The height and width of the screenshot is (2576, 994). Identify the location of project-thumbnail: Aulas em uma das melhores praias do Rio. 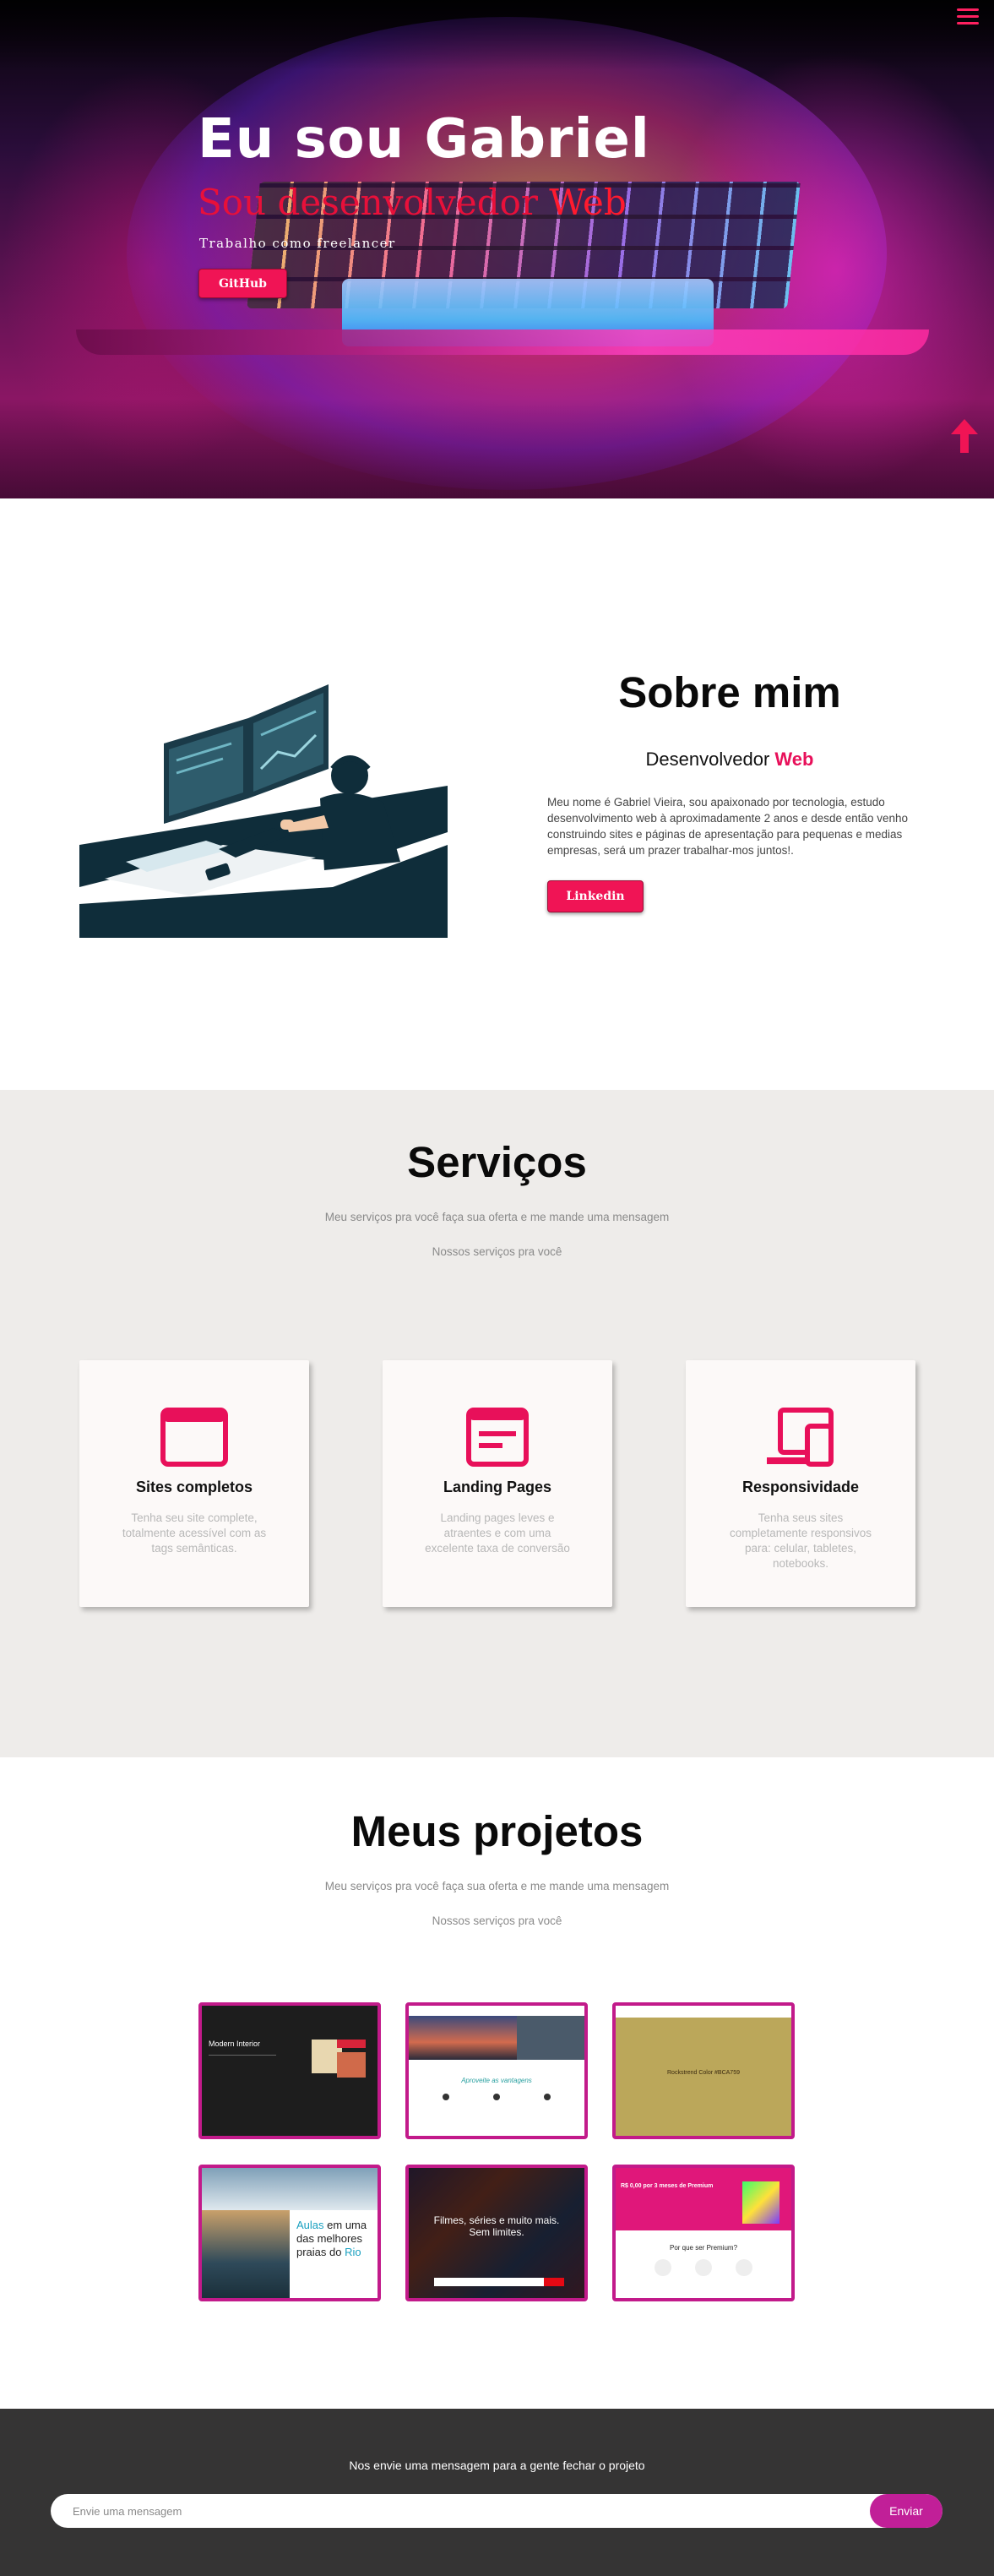
(289, 2233).